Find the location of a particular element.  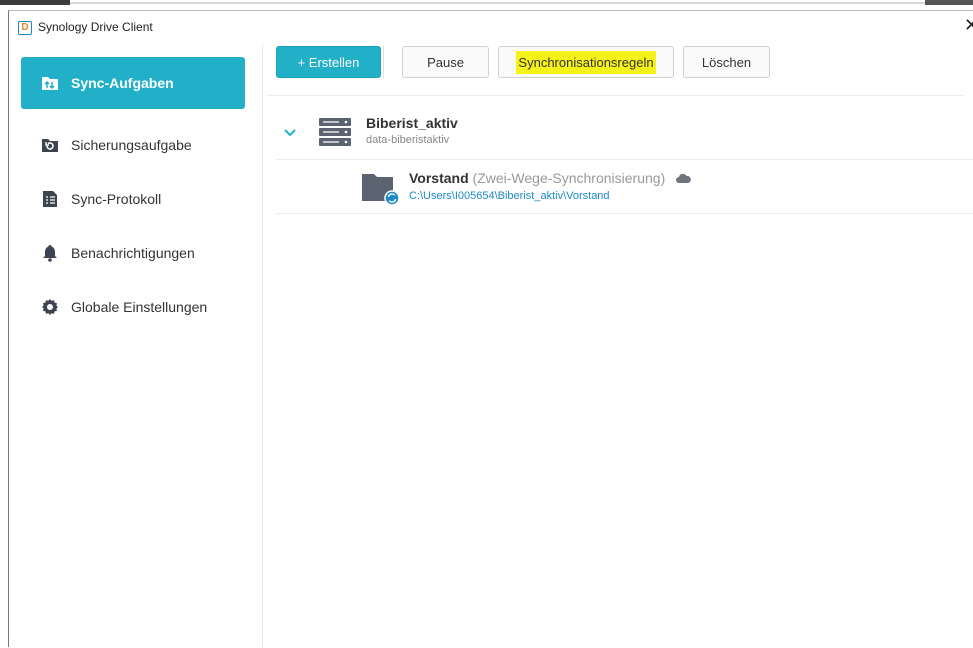

folder-path-link: C:\Users\I005654\Biberist_aktiv\Vorstand is located at coordinates (509, 196).